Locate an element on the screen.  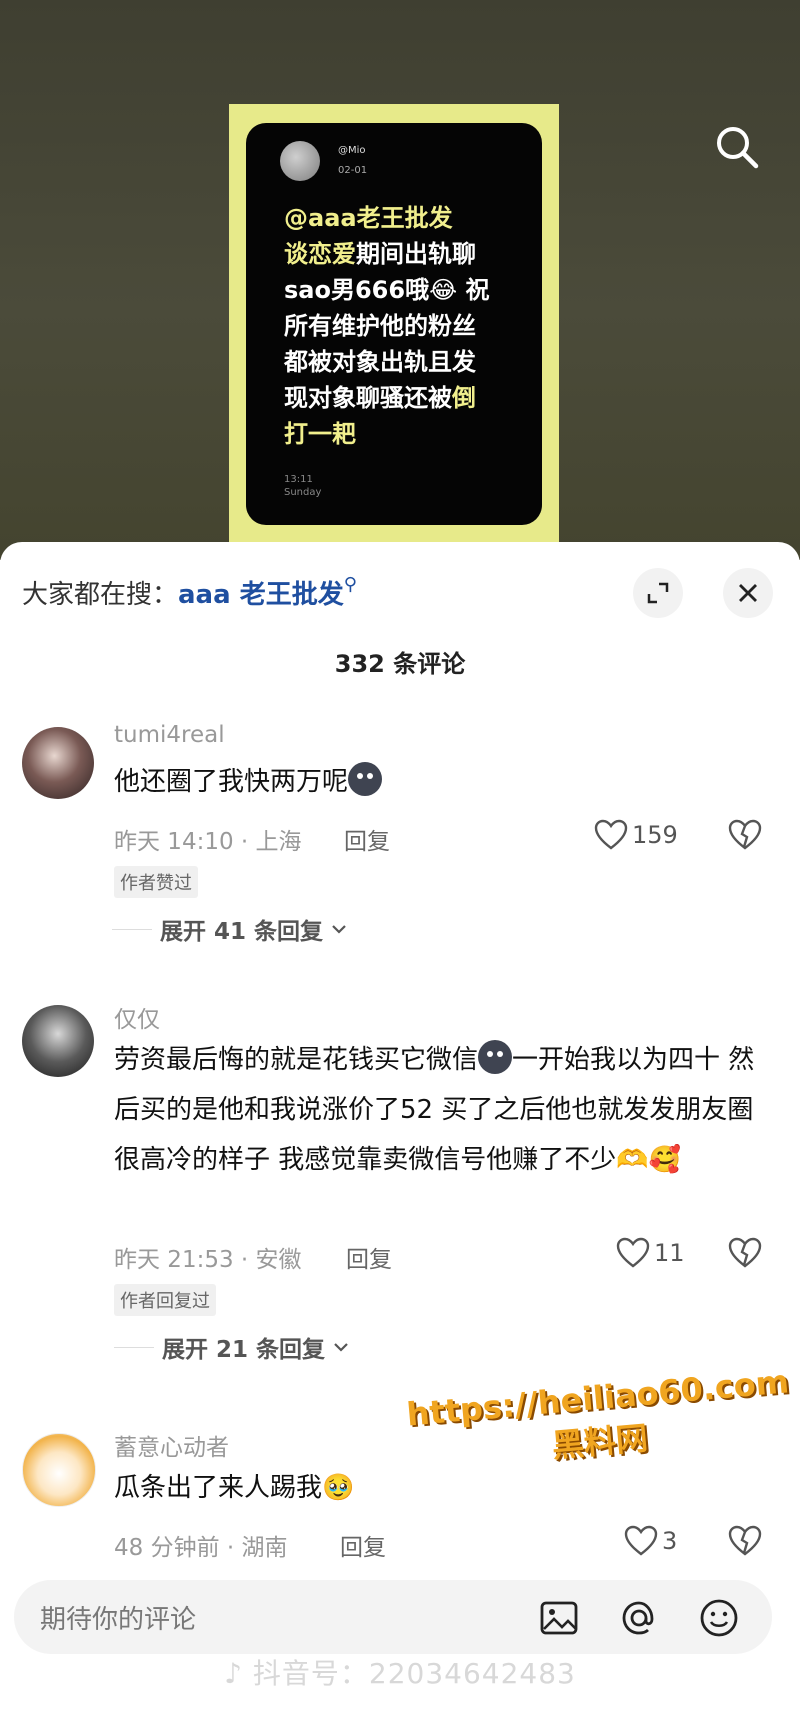
like-count: 11 is located at coordinates (669, 1253).